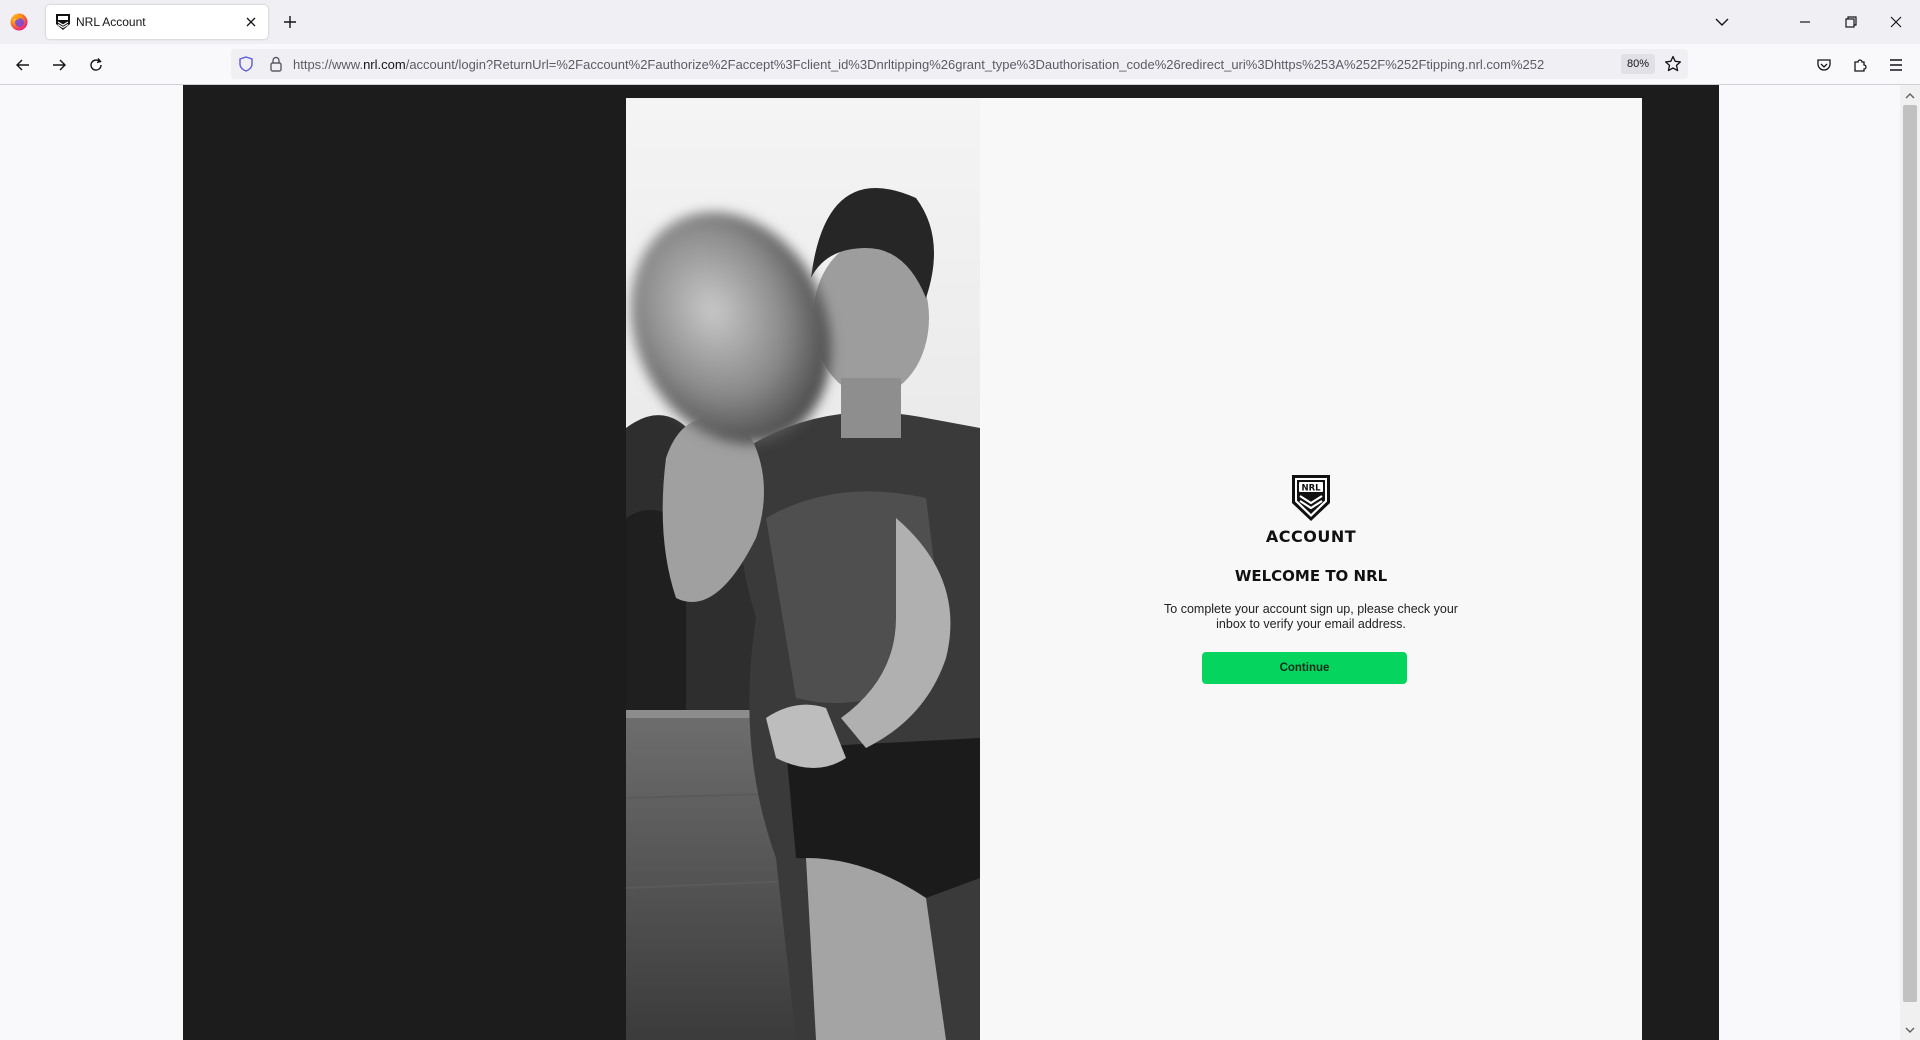 The width and height of the screenshot is (1920, 1040). What do you see at coordinates (111, 22) in the screenshot?
I see `tab-title: NRL Account` at bounding box center [111, 22].